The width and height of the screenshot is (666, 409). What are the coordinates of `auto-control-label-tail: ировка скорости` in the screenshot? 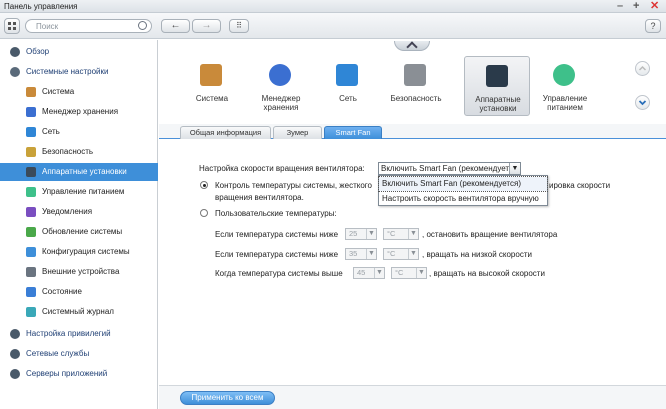 It's located at (580, 185).